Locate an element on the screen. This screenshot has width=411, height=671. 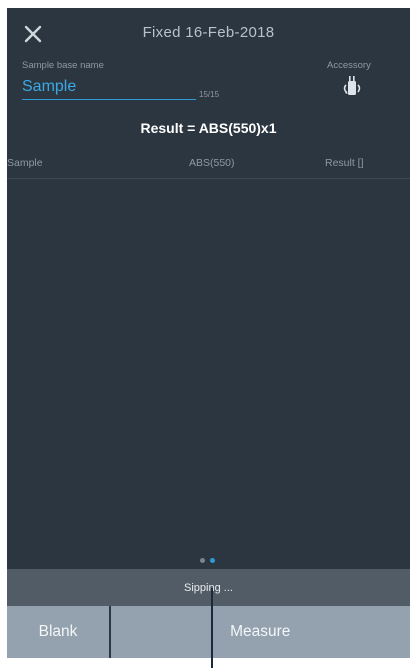
blank-button: Blank is located at coordinates (58, 632).